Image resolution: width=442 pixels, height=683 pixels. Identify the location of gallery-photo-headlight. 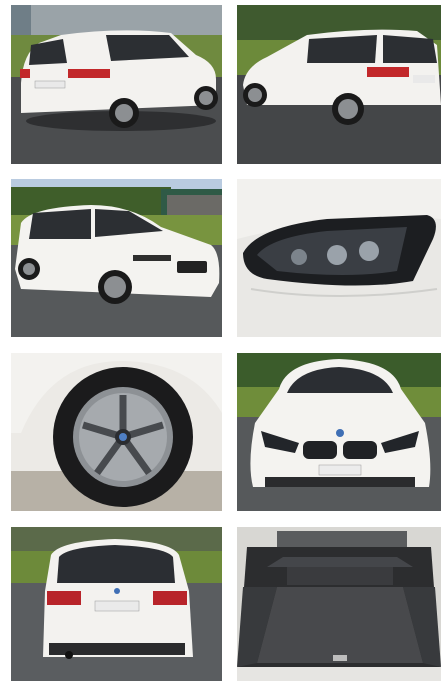
(339, 258).